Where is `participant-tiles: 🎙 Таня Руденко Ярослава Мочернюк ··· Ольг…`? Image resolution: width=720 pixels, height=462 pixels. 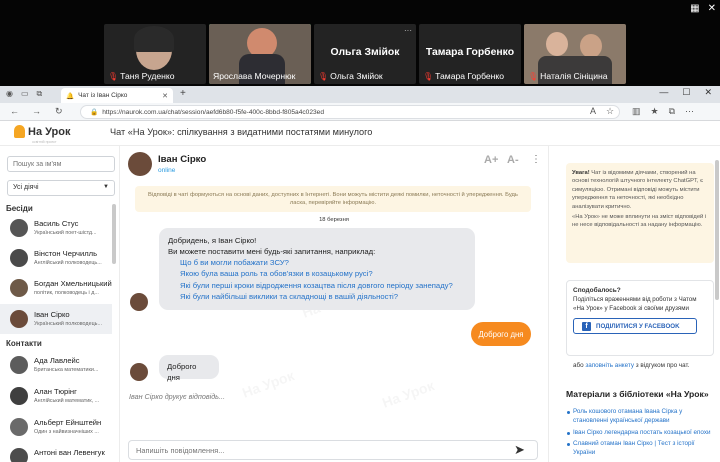
participant-tiles: 🎙 Таня Руденко Ярослава Мочернюк ··· Ольг… is located at coordinates (365, 54).